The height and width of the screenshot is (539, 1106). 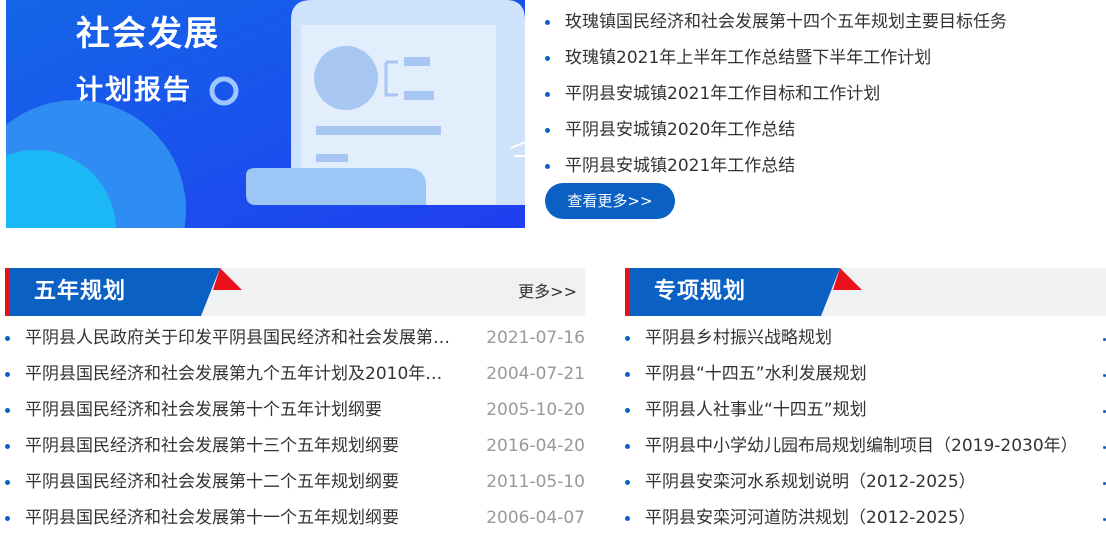 I want to click on item-title: 平阴县国民经济和社会发展第九个五年计划及2010年远景目标纲要, so click(x=241, y=374).